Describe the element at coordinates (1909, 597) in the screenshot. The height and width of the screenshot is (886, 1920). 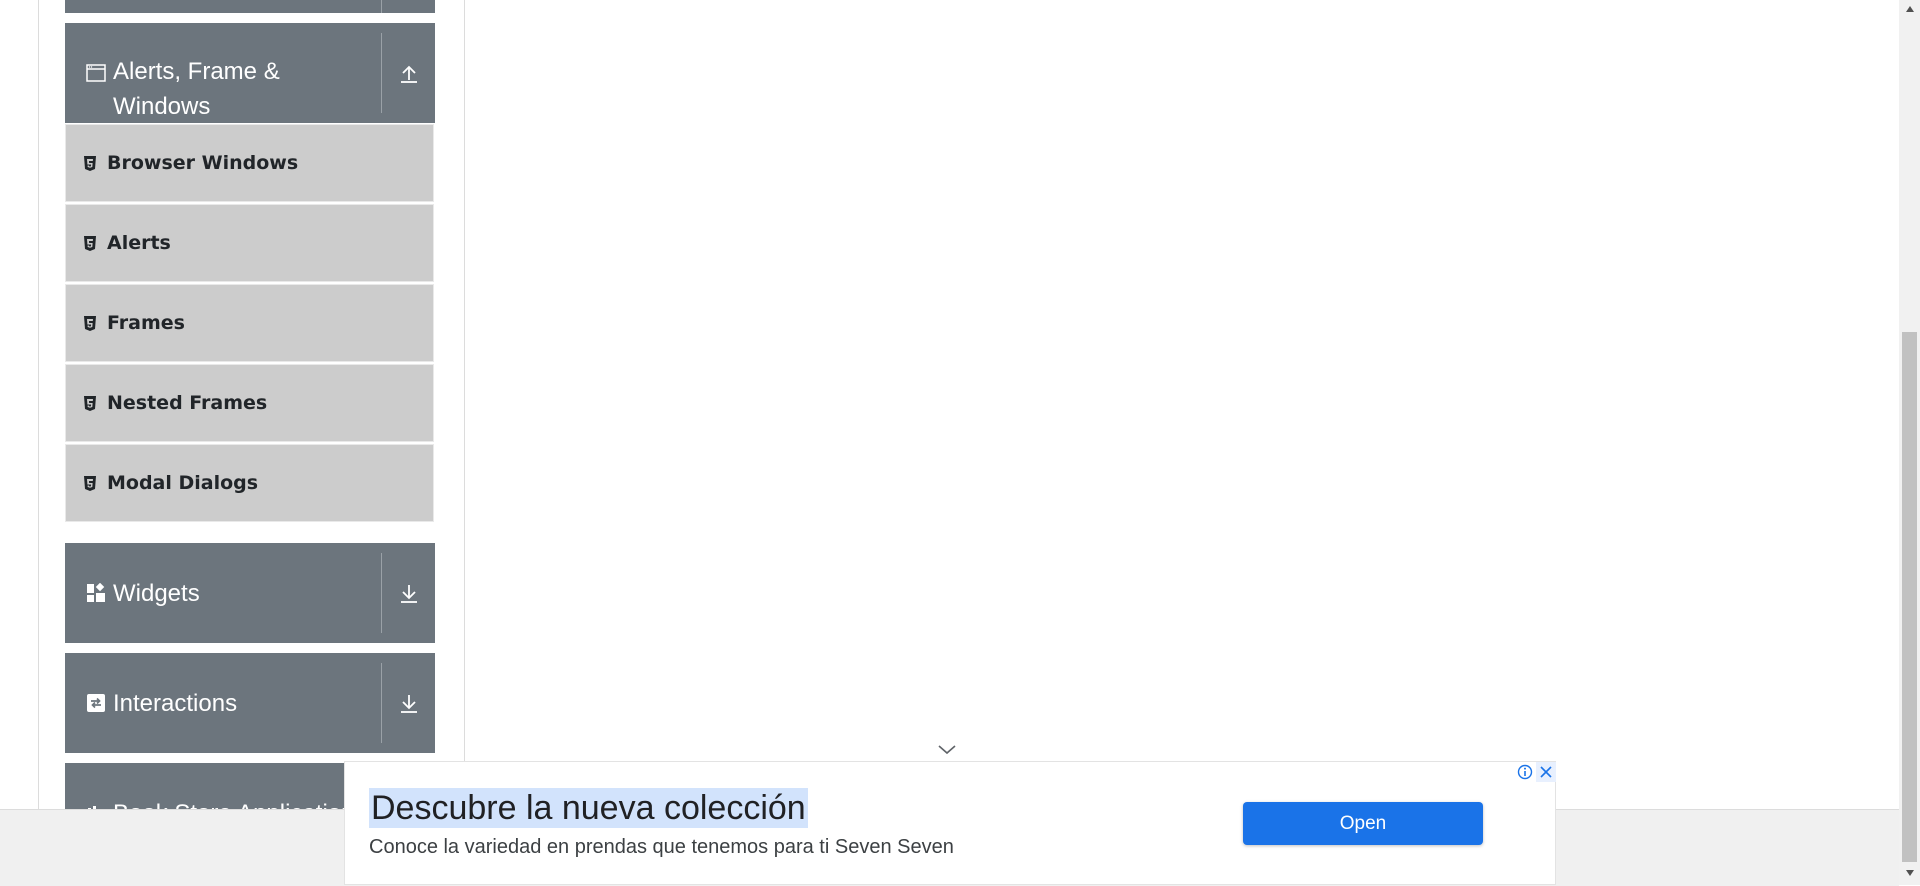
I see `scrollbar-thumb` at that location.